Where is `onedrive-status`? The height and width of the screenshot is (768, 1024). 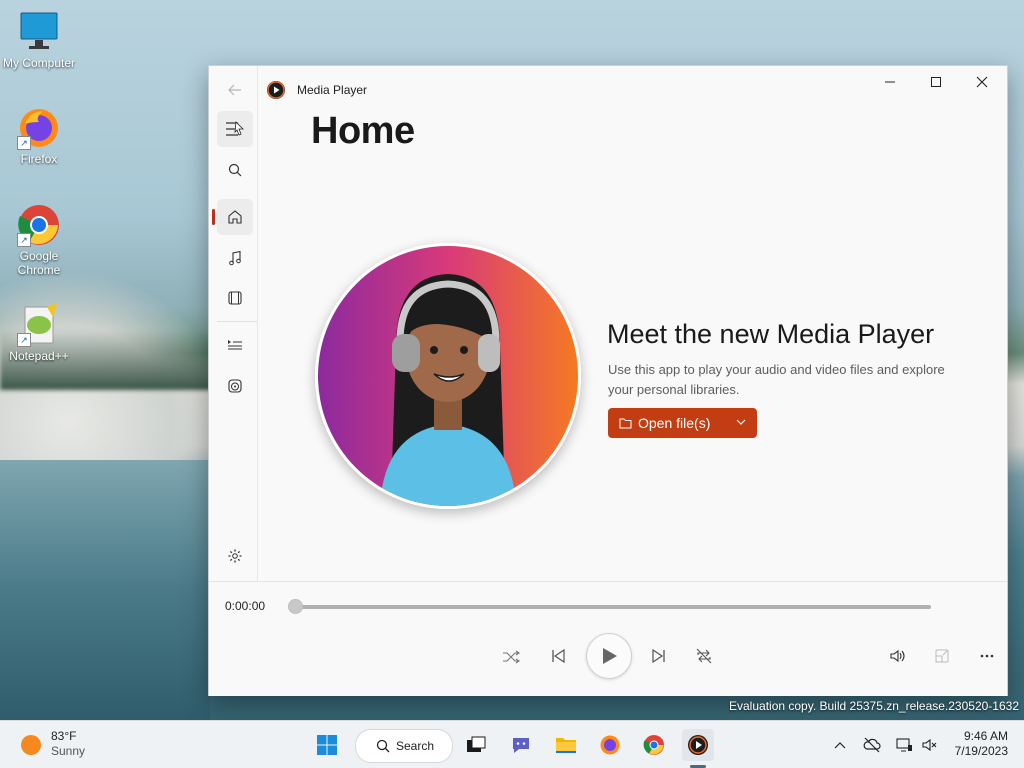
onedrive-status is located at coordinates (872, 745).